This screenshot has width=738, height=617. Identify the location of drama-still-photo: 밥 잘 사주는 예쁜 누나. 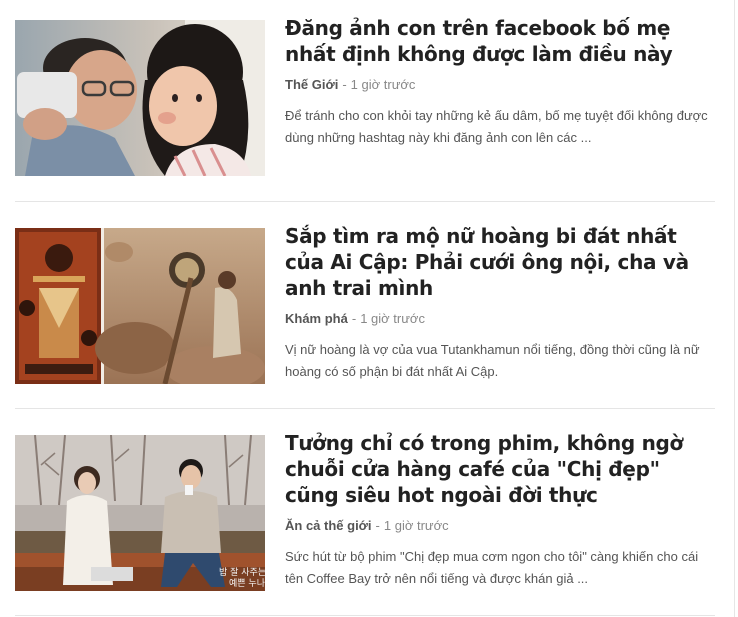
(140, 513).